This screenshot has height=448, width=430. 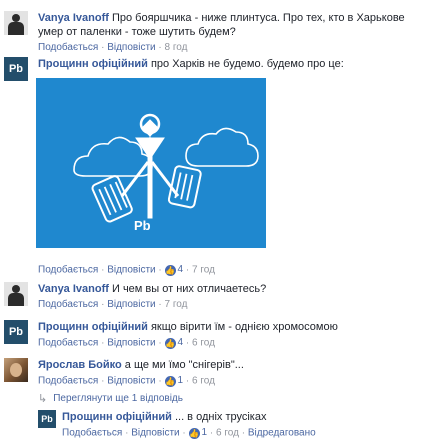 I want to click on comment-body: И чем вы от них отличаетесь?, so click(x=189, y=289).